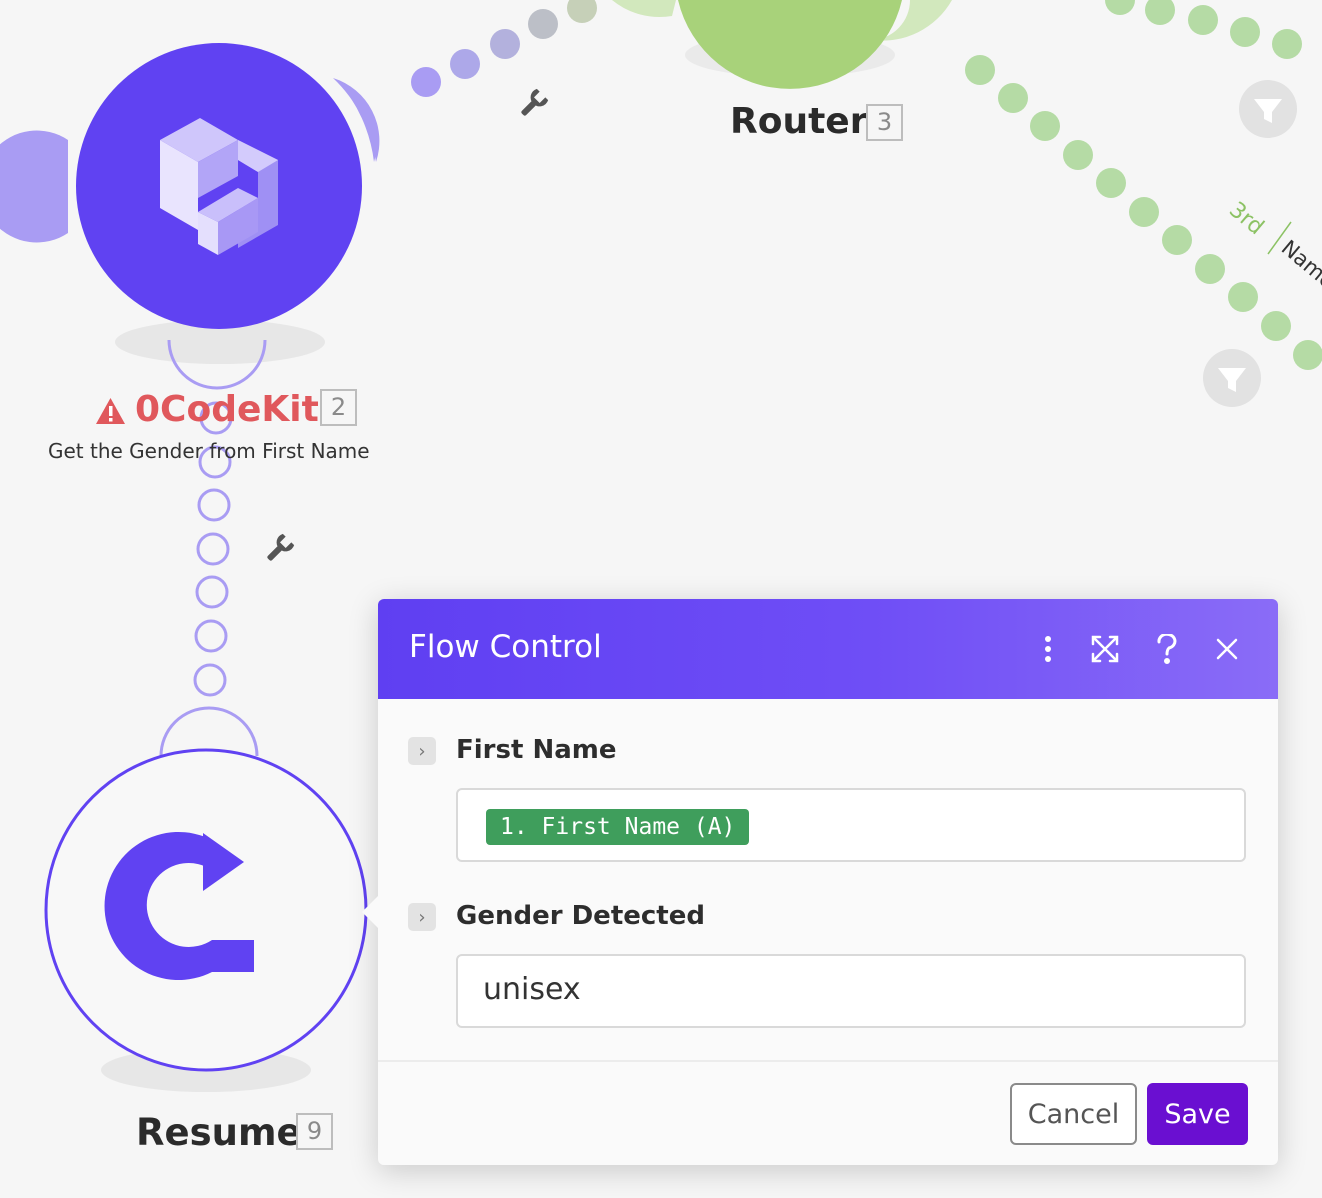 This screenshot has width=1322, height=1198. I want to click on close-icon, so click(1227, 649).